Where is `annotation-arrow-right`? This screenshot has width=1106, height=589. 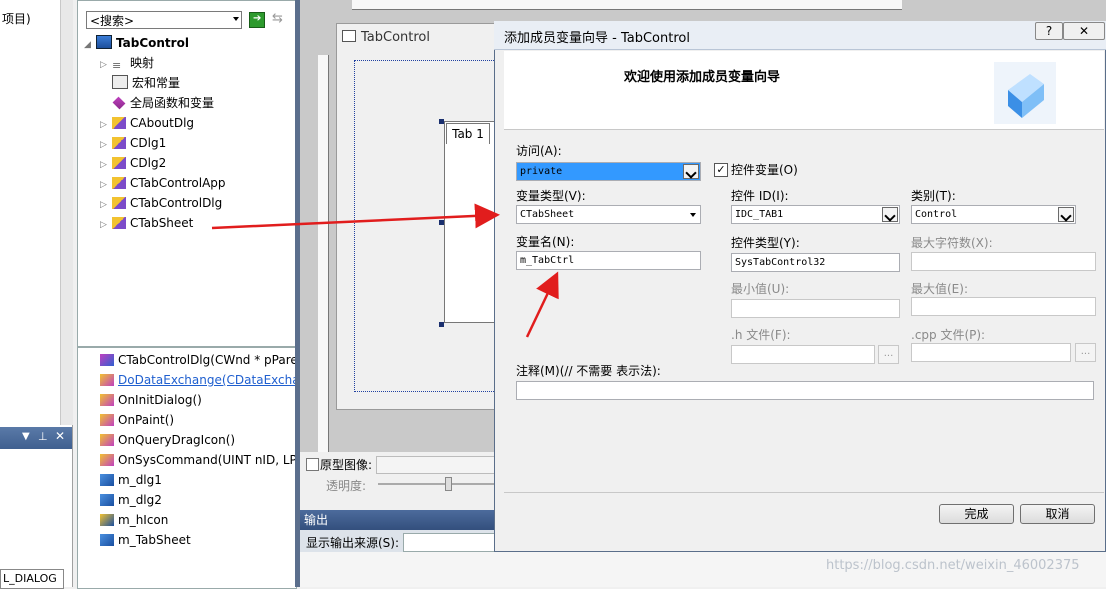
annotation-arrow-right is located at coordinates (355, 216).